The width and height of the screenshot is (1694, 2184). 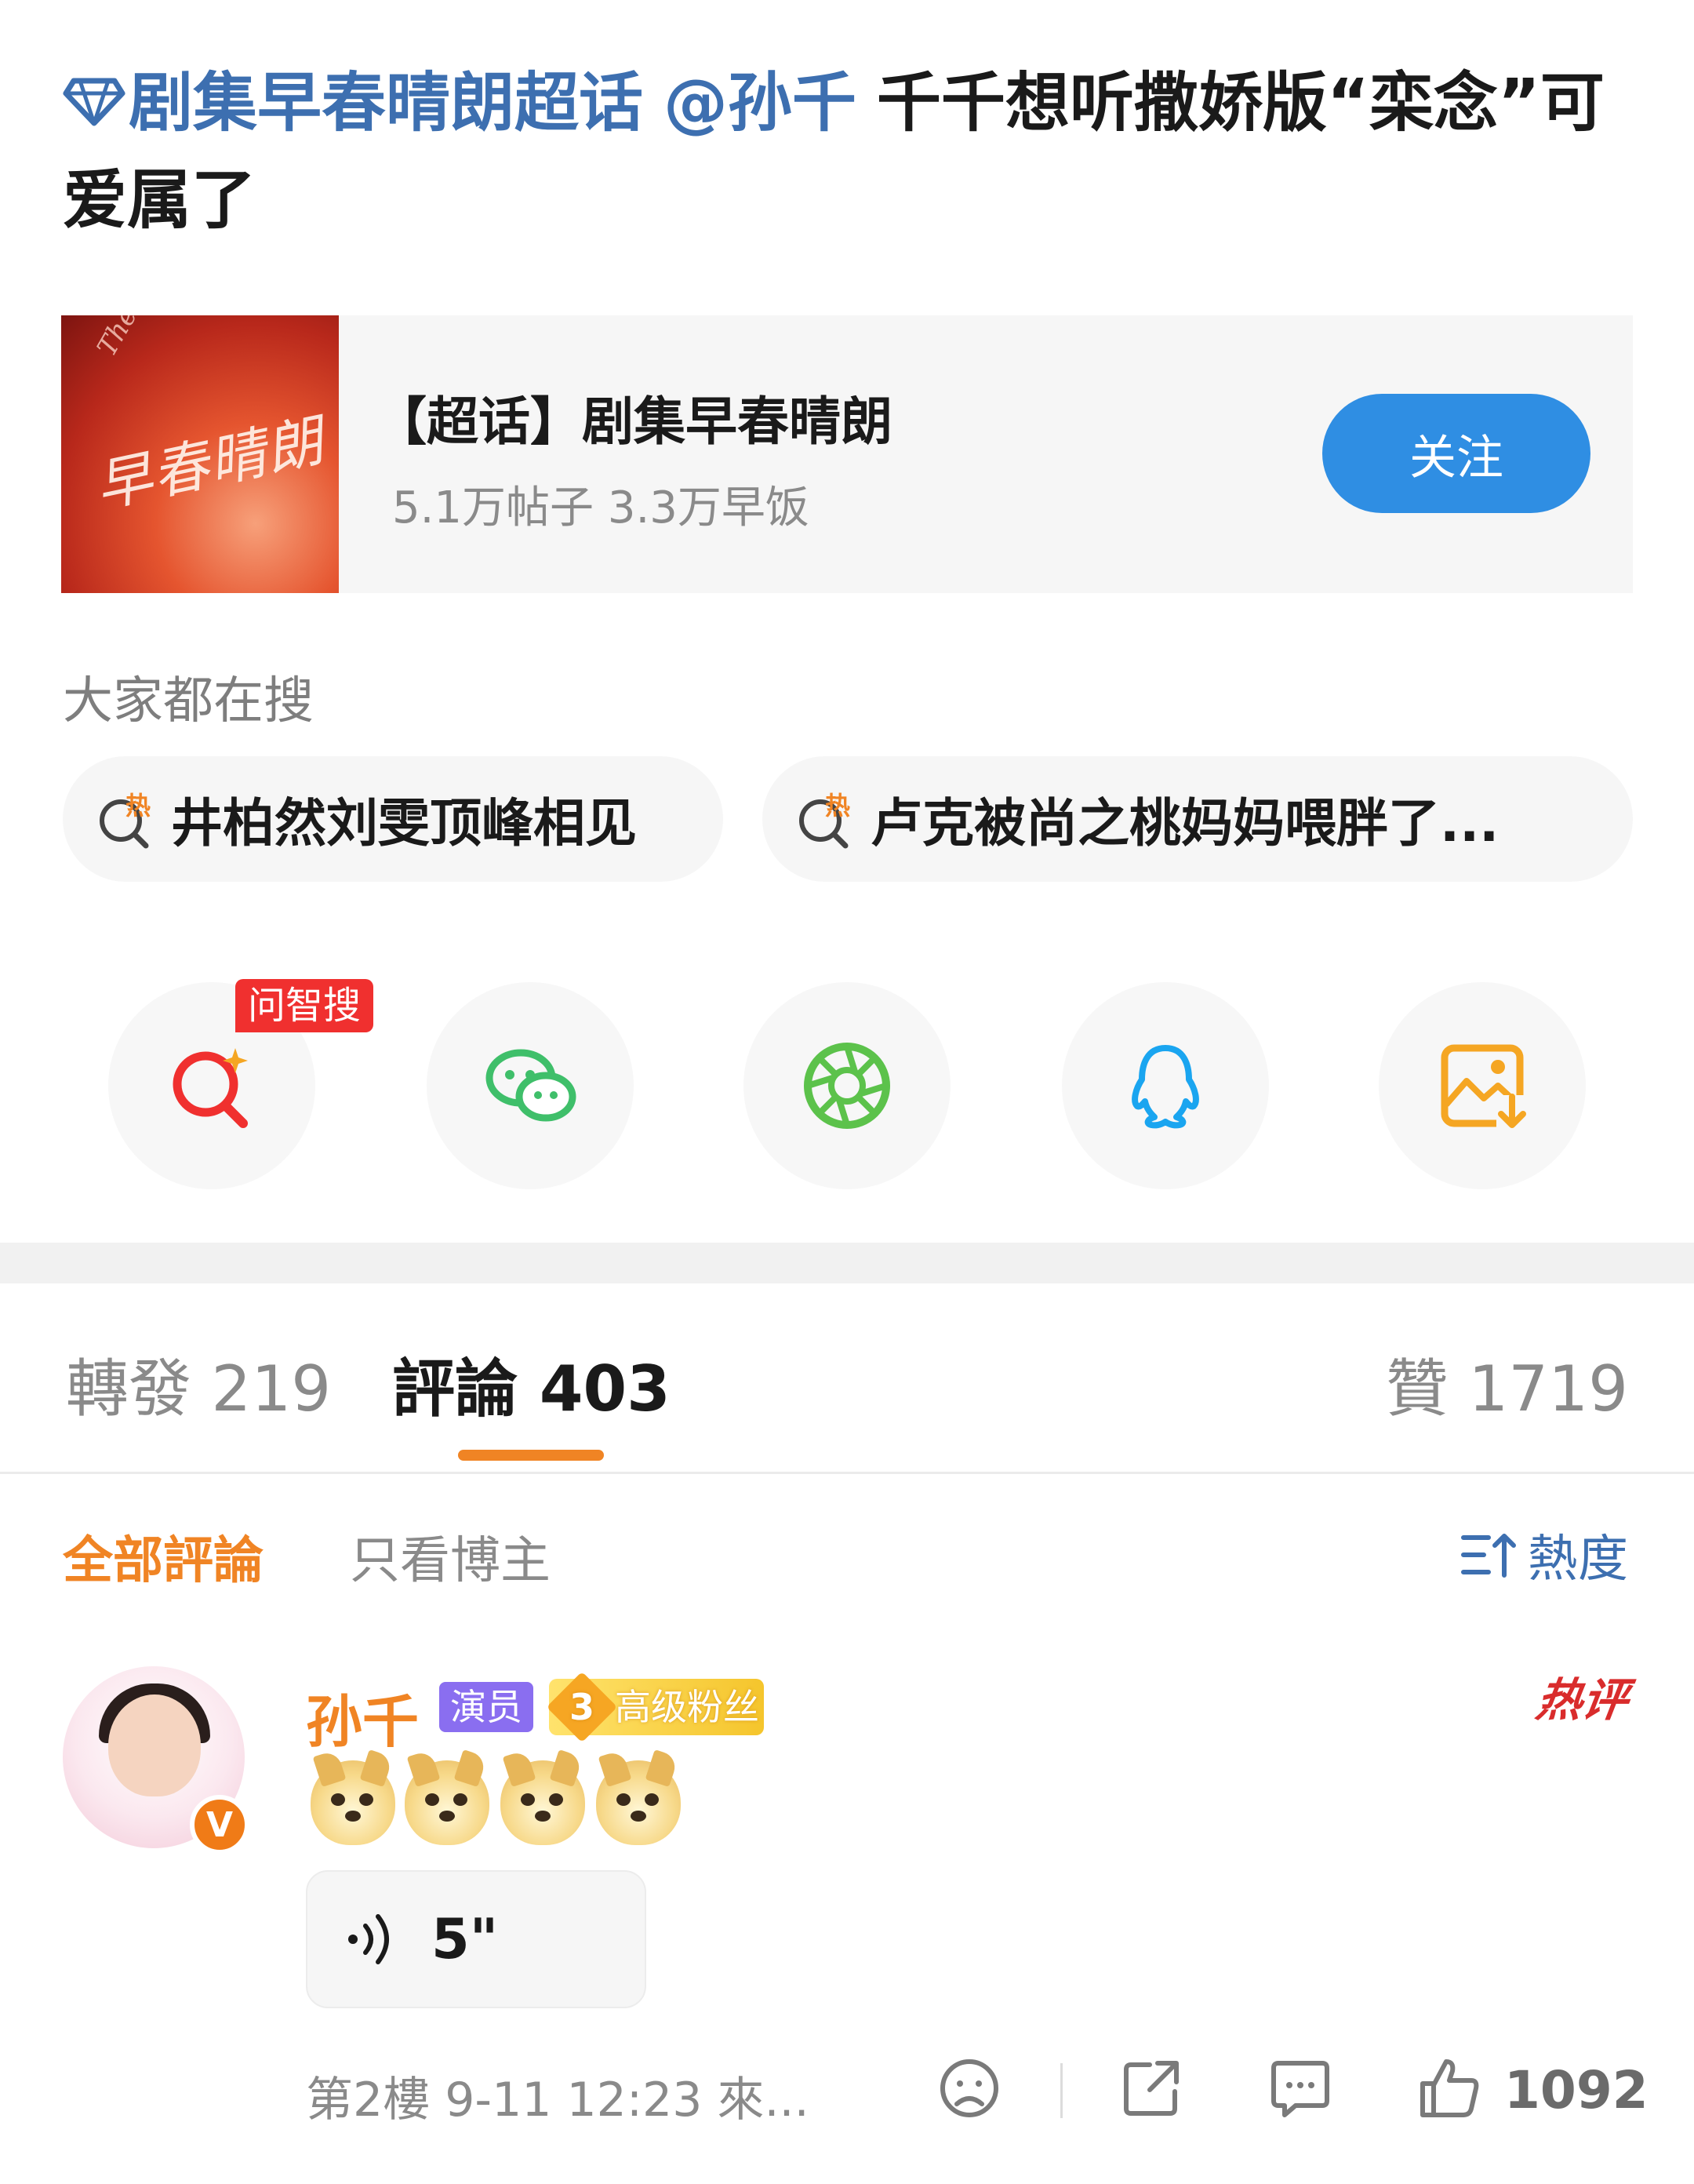 I want to click on sort-icon, so click(x=1488, y=1556).